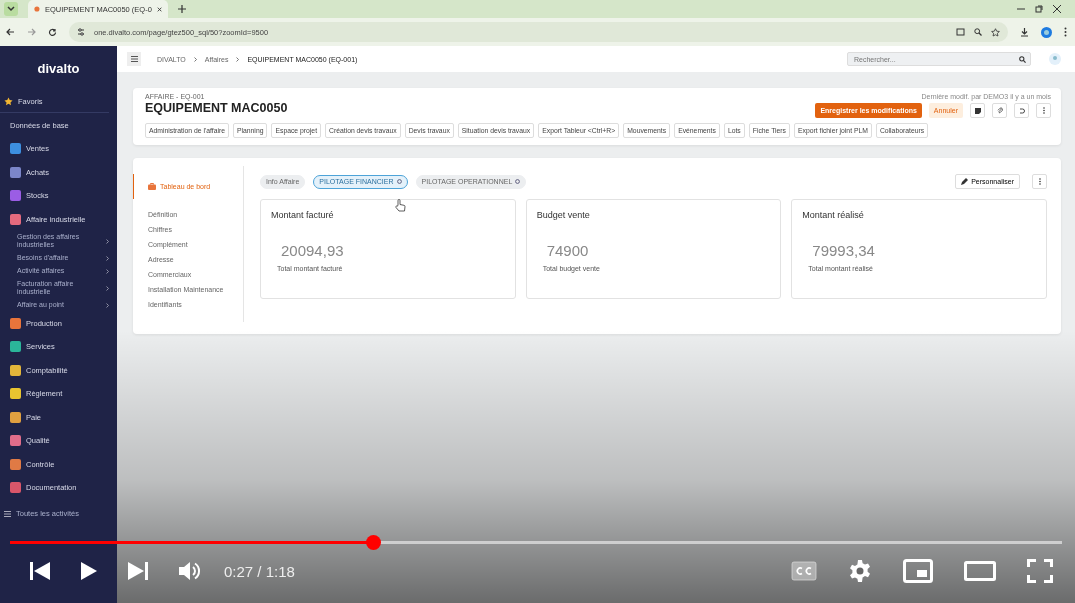  I want to click on profile-icon, so click(1046, 32).